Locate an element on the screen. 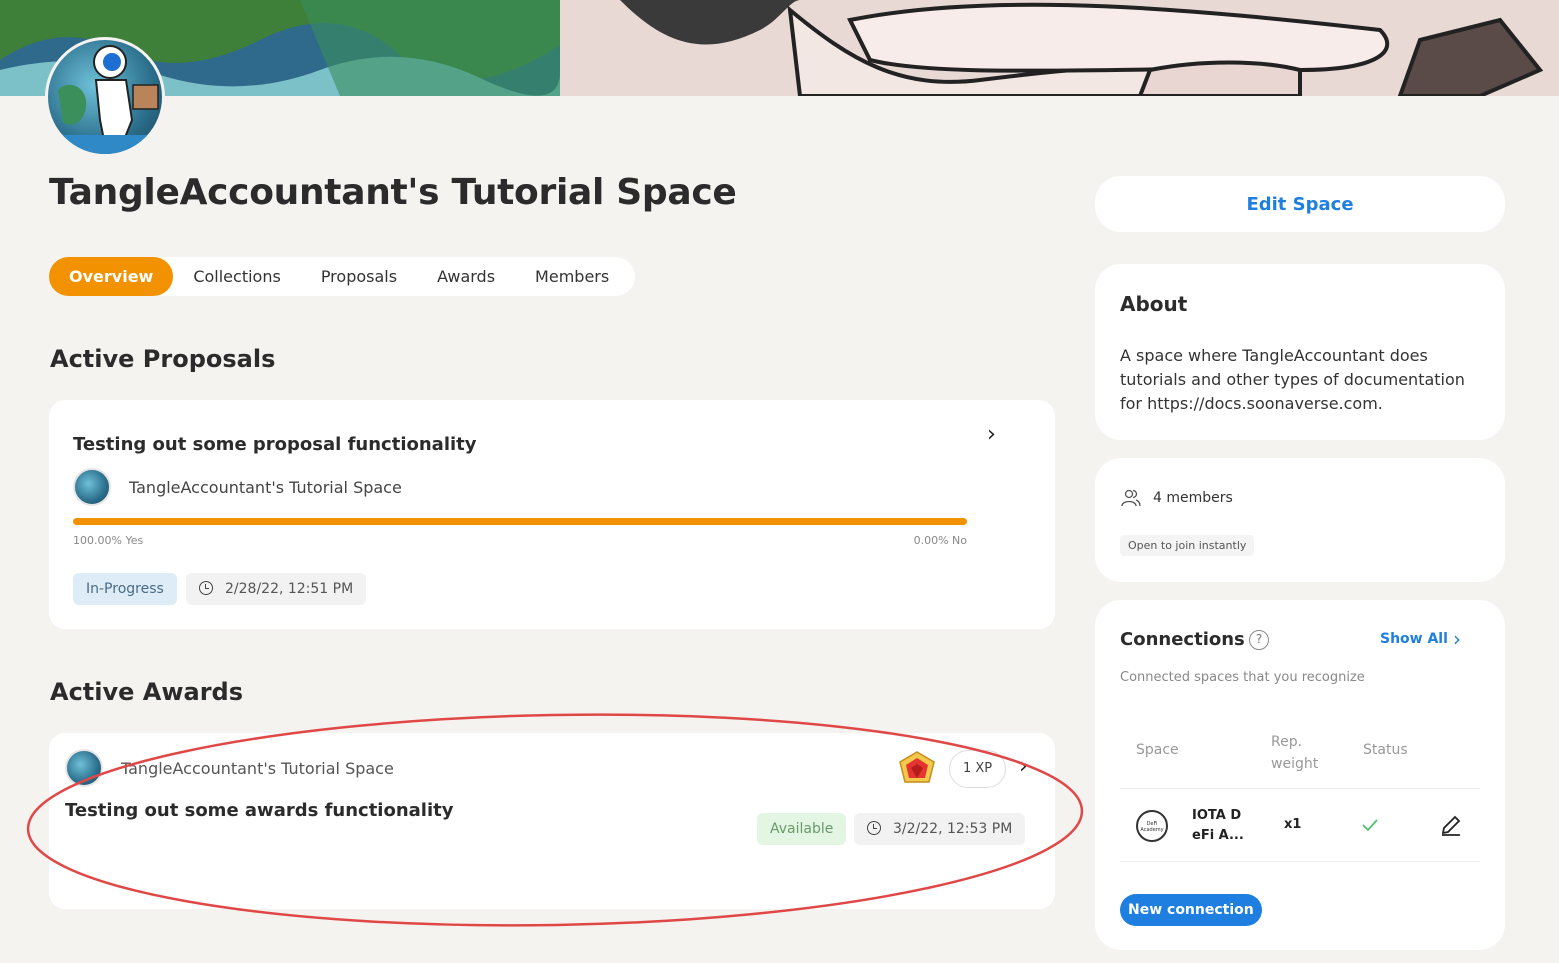 The width and height of the screenshot is (1559, 963). members-icon is located at coordinates (1131, 498).